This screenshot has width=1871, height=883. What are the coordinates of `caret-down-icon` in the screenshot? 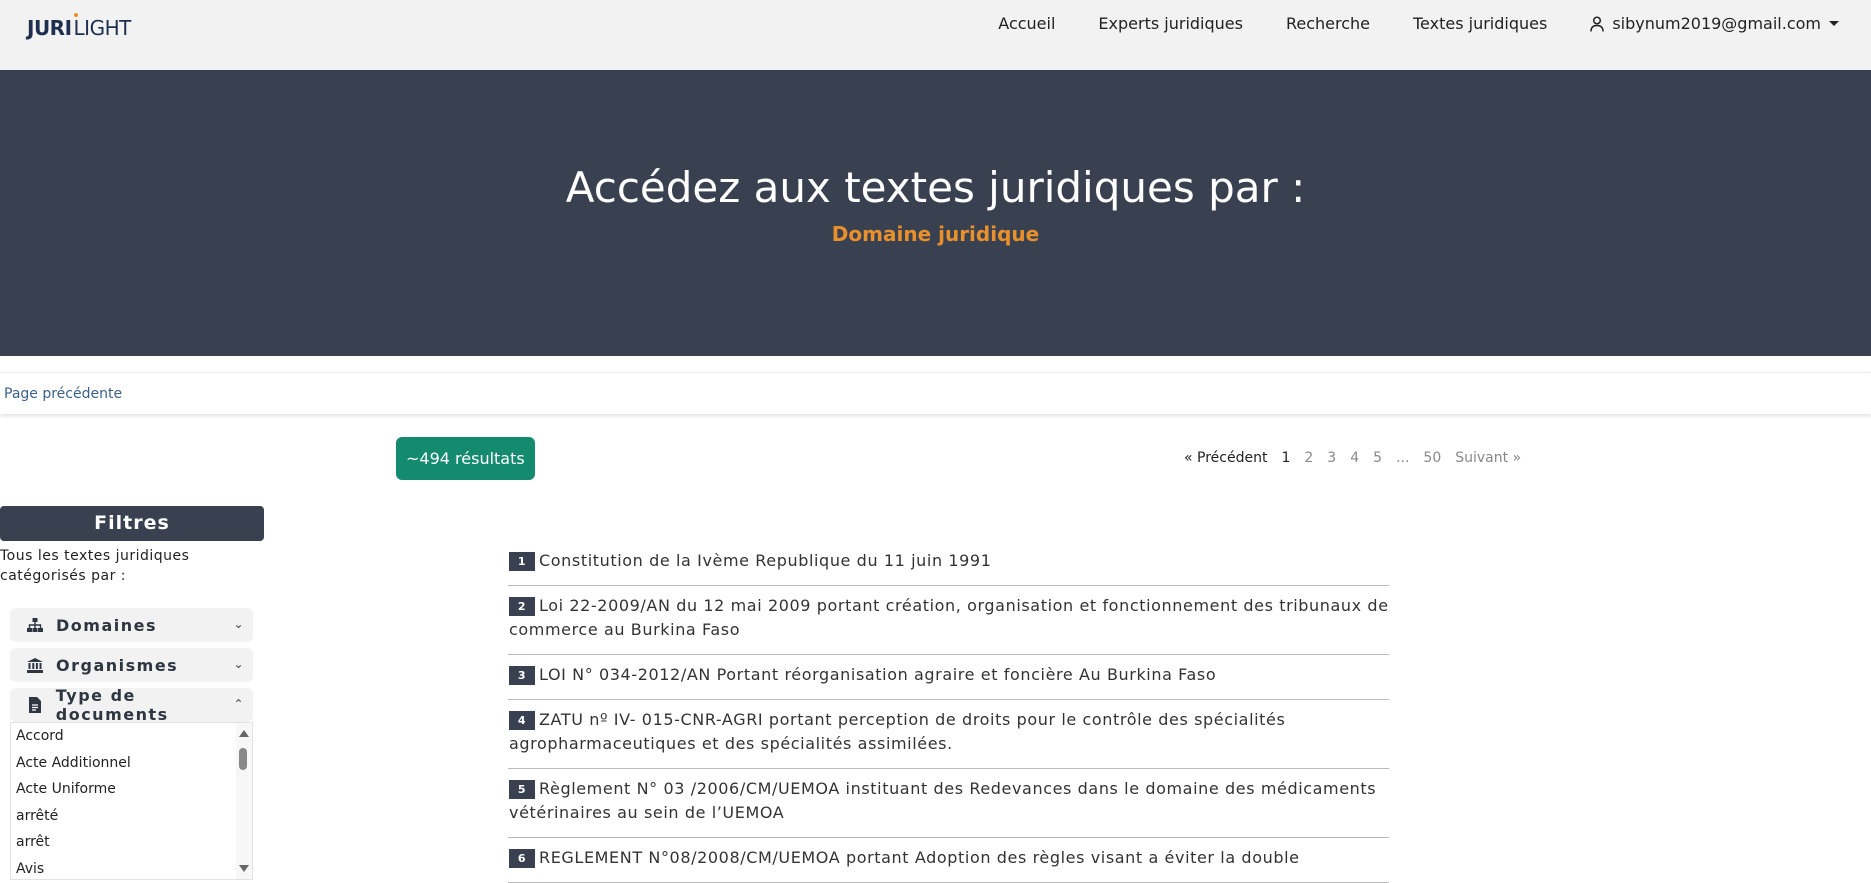 It's located at (1834, 23).